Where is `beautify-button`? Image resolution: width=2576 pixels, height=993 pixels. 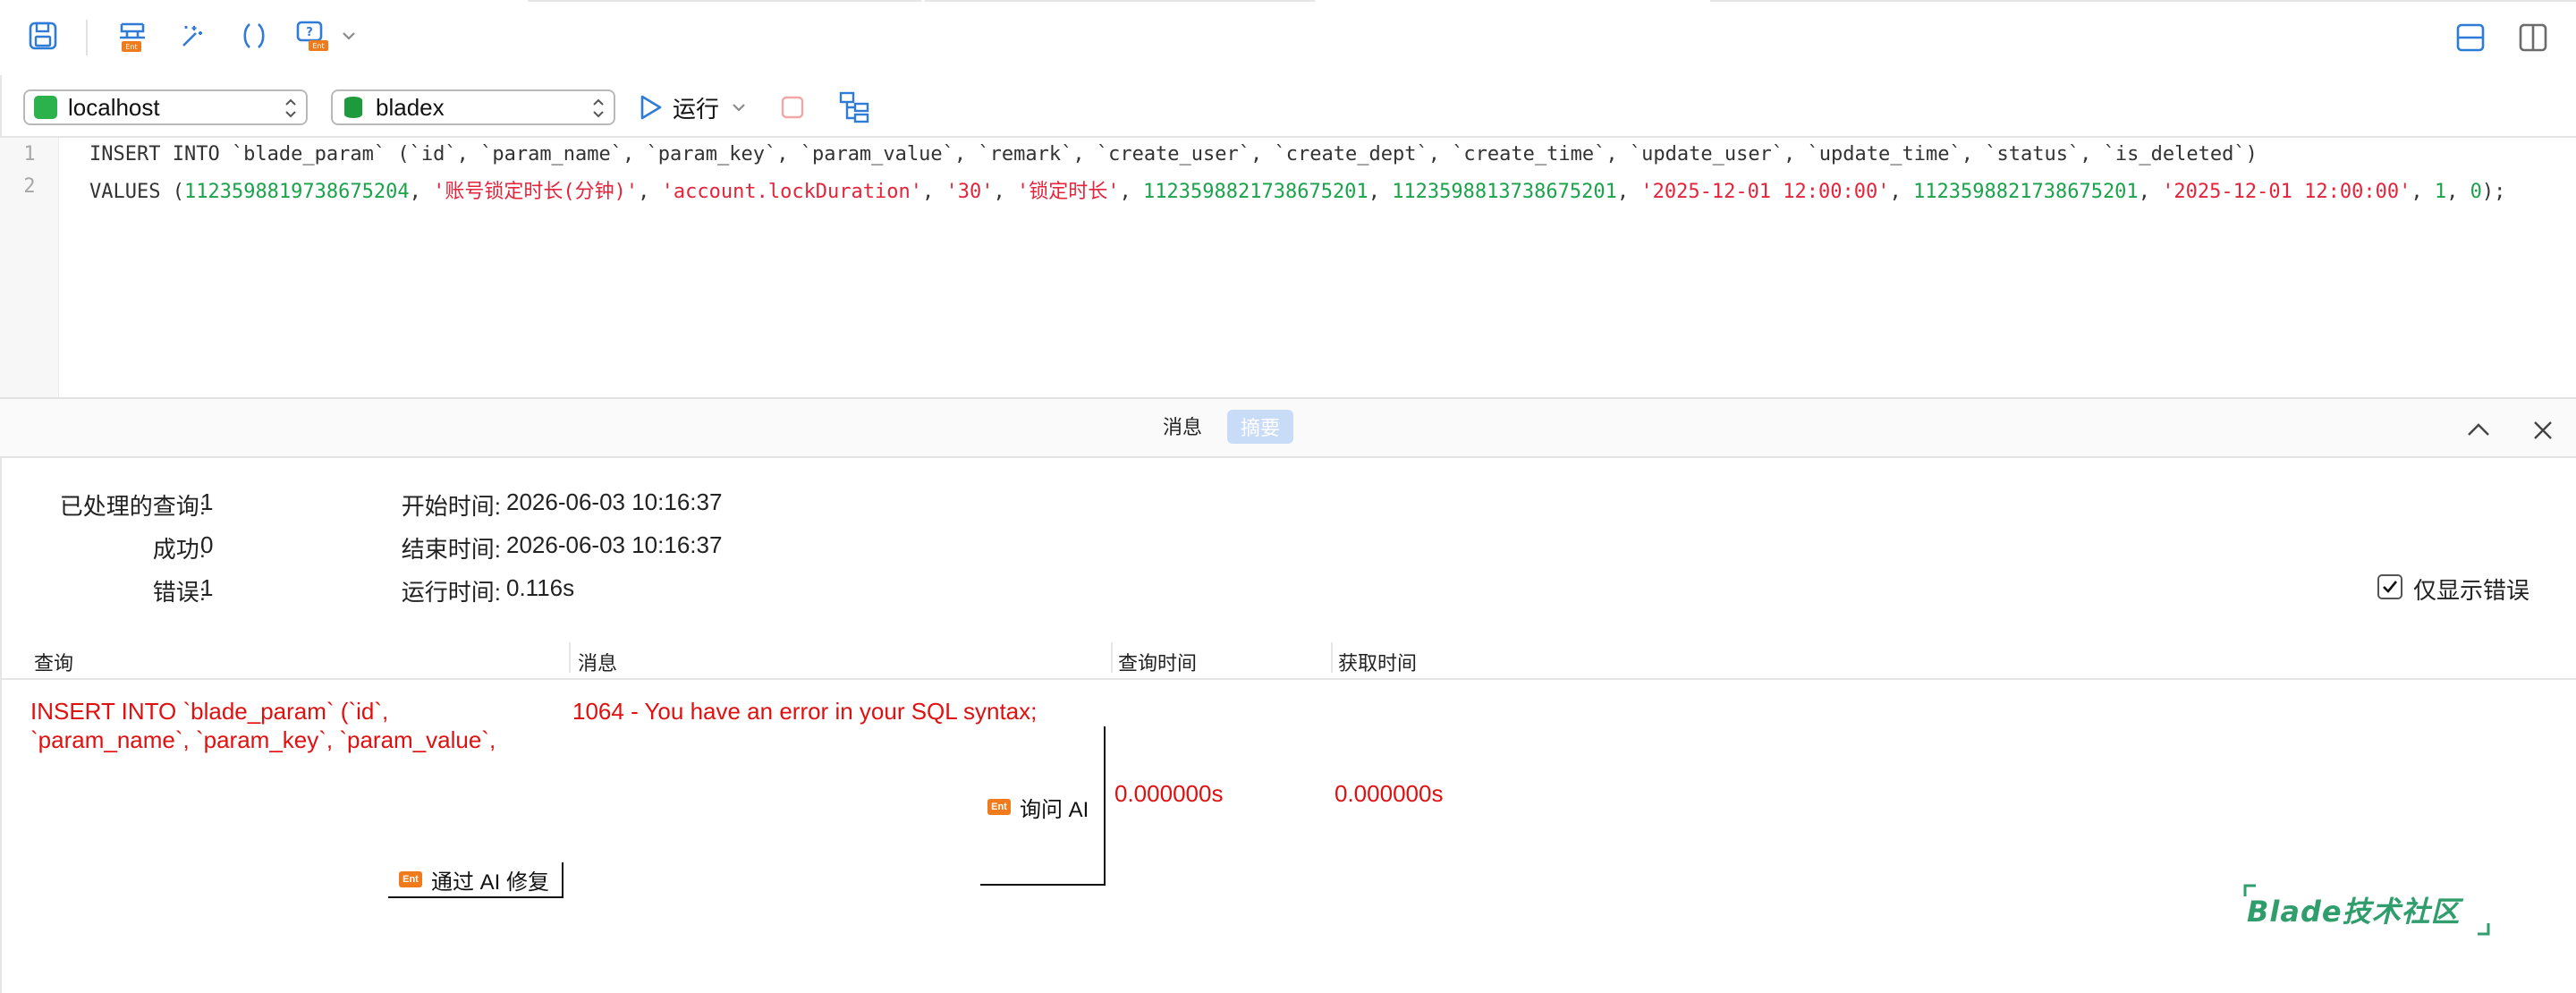 beautify-button is located at coordinates (191, 35).